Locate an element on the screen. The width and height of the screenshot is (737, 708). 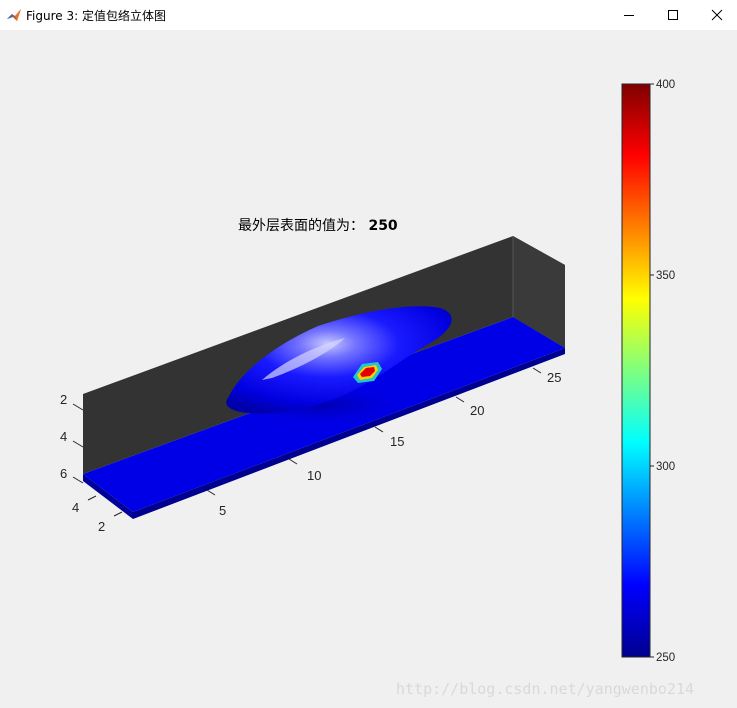
z-tick-2: 2 is located at coordinates (63, 399).